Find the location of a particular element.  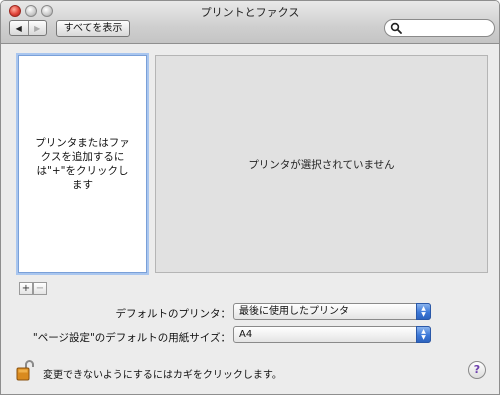

lock-icon is located at coordinates (25, 370).